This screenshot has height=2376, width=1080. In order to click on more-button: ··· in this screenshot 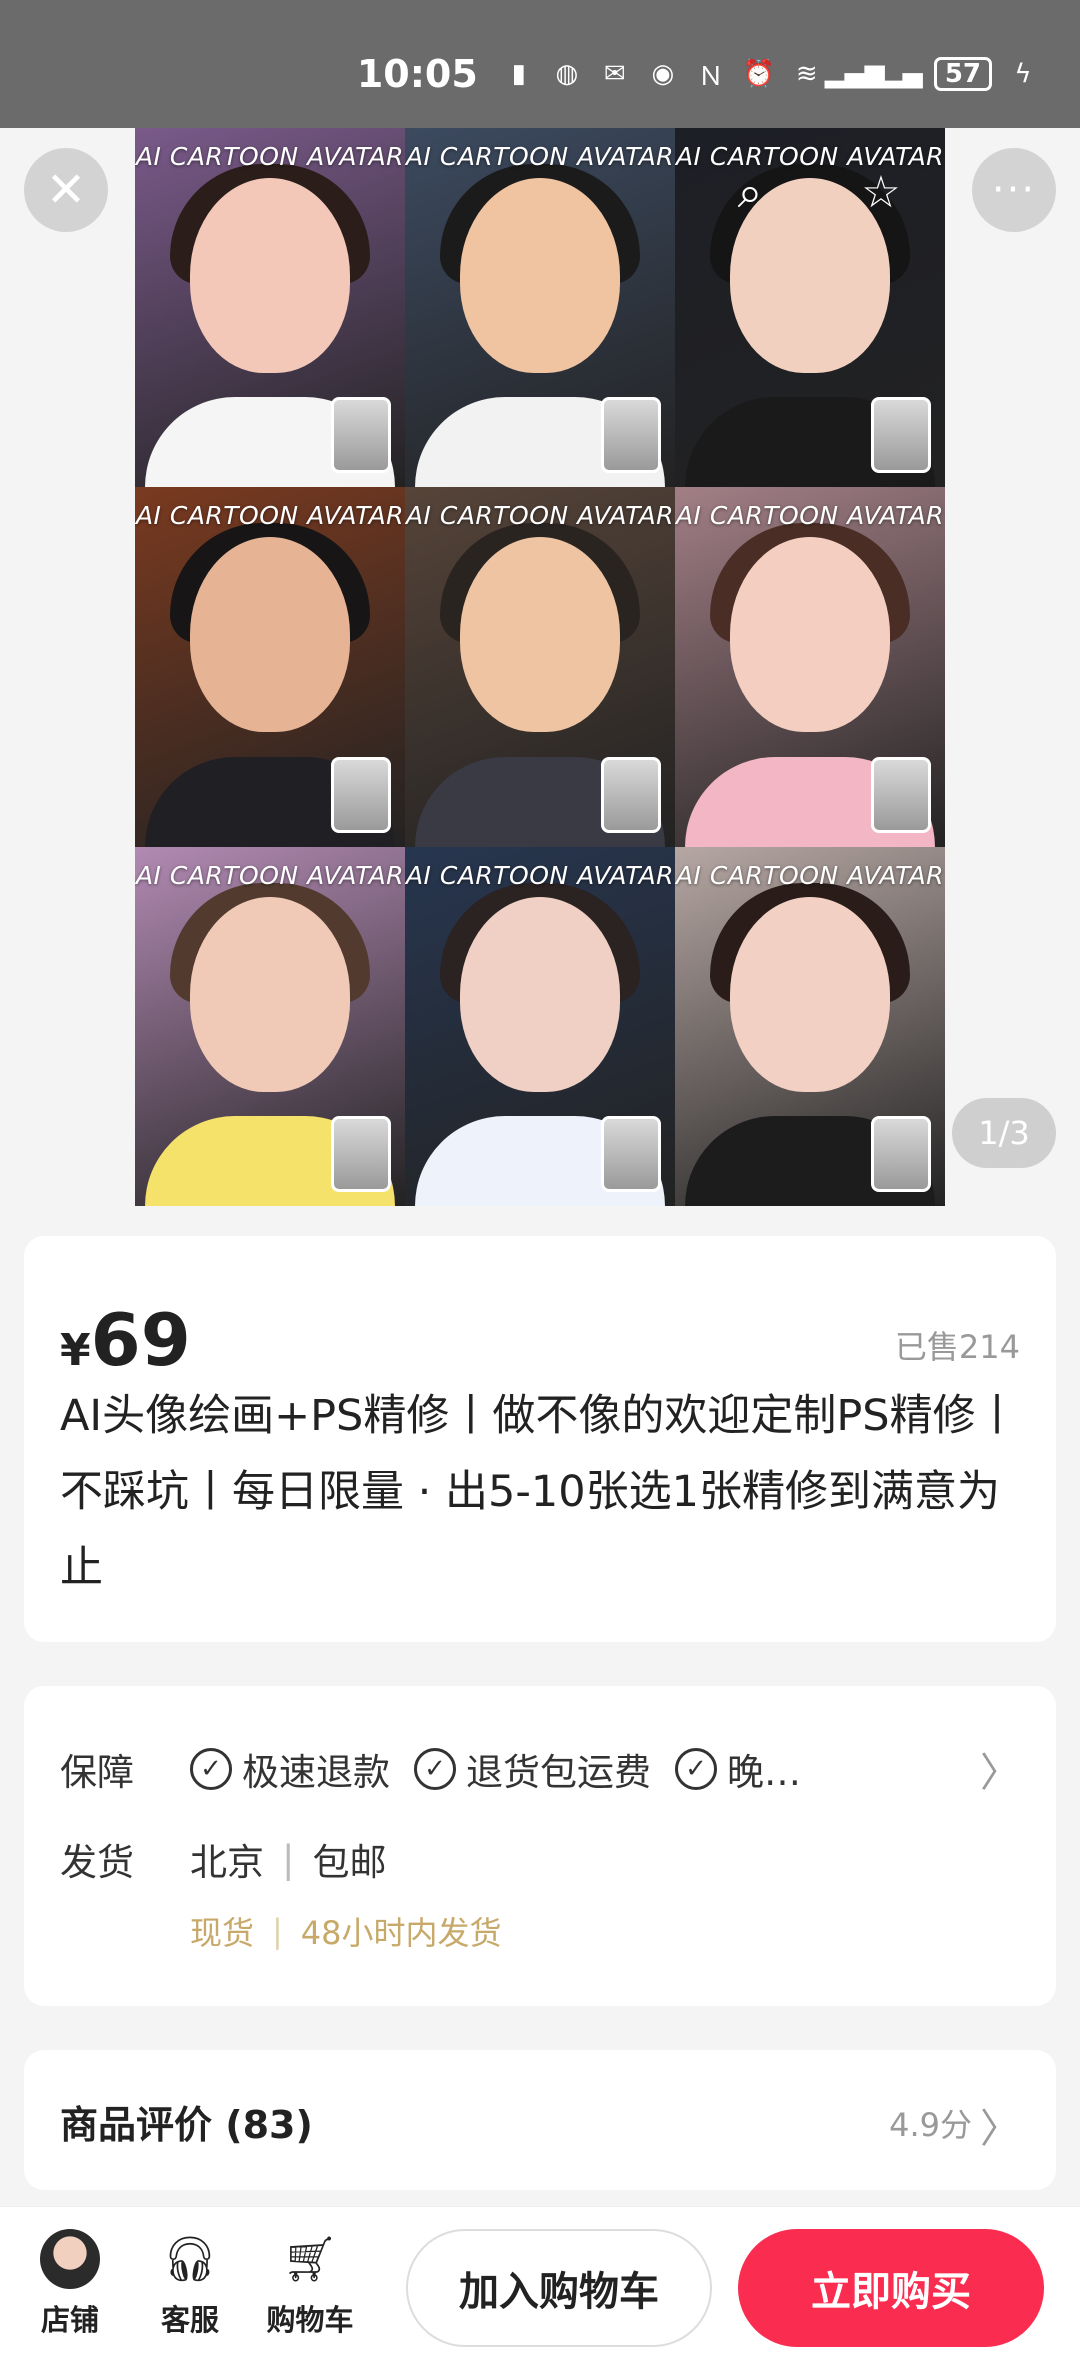, I will do `click(1014, 190)`.